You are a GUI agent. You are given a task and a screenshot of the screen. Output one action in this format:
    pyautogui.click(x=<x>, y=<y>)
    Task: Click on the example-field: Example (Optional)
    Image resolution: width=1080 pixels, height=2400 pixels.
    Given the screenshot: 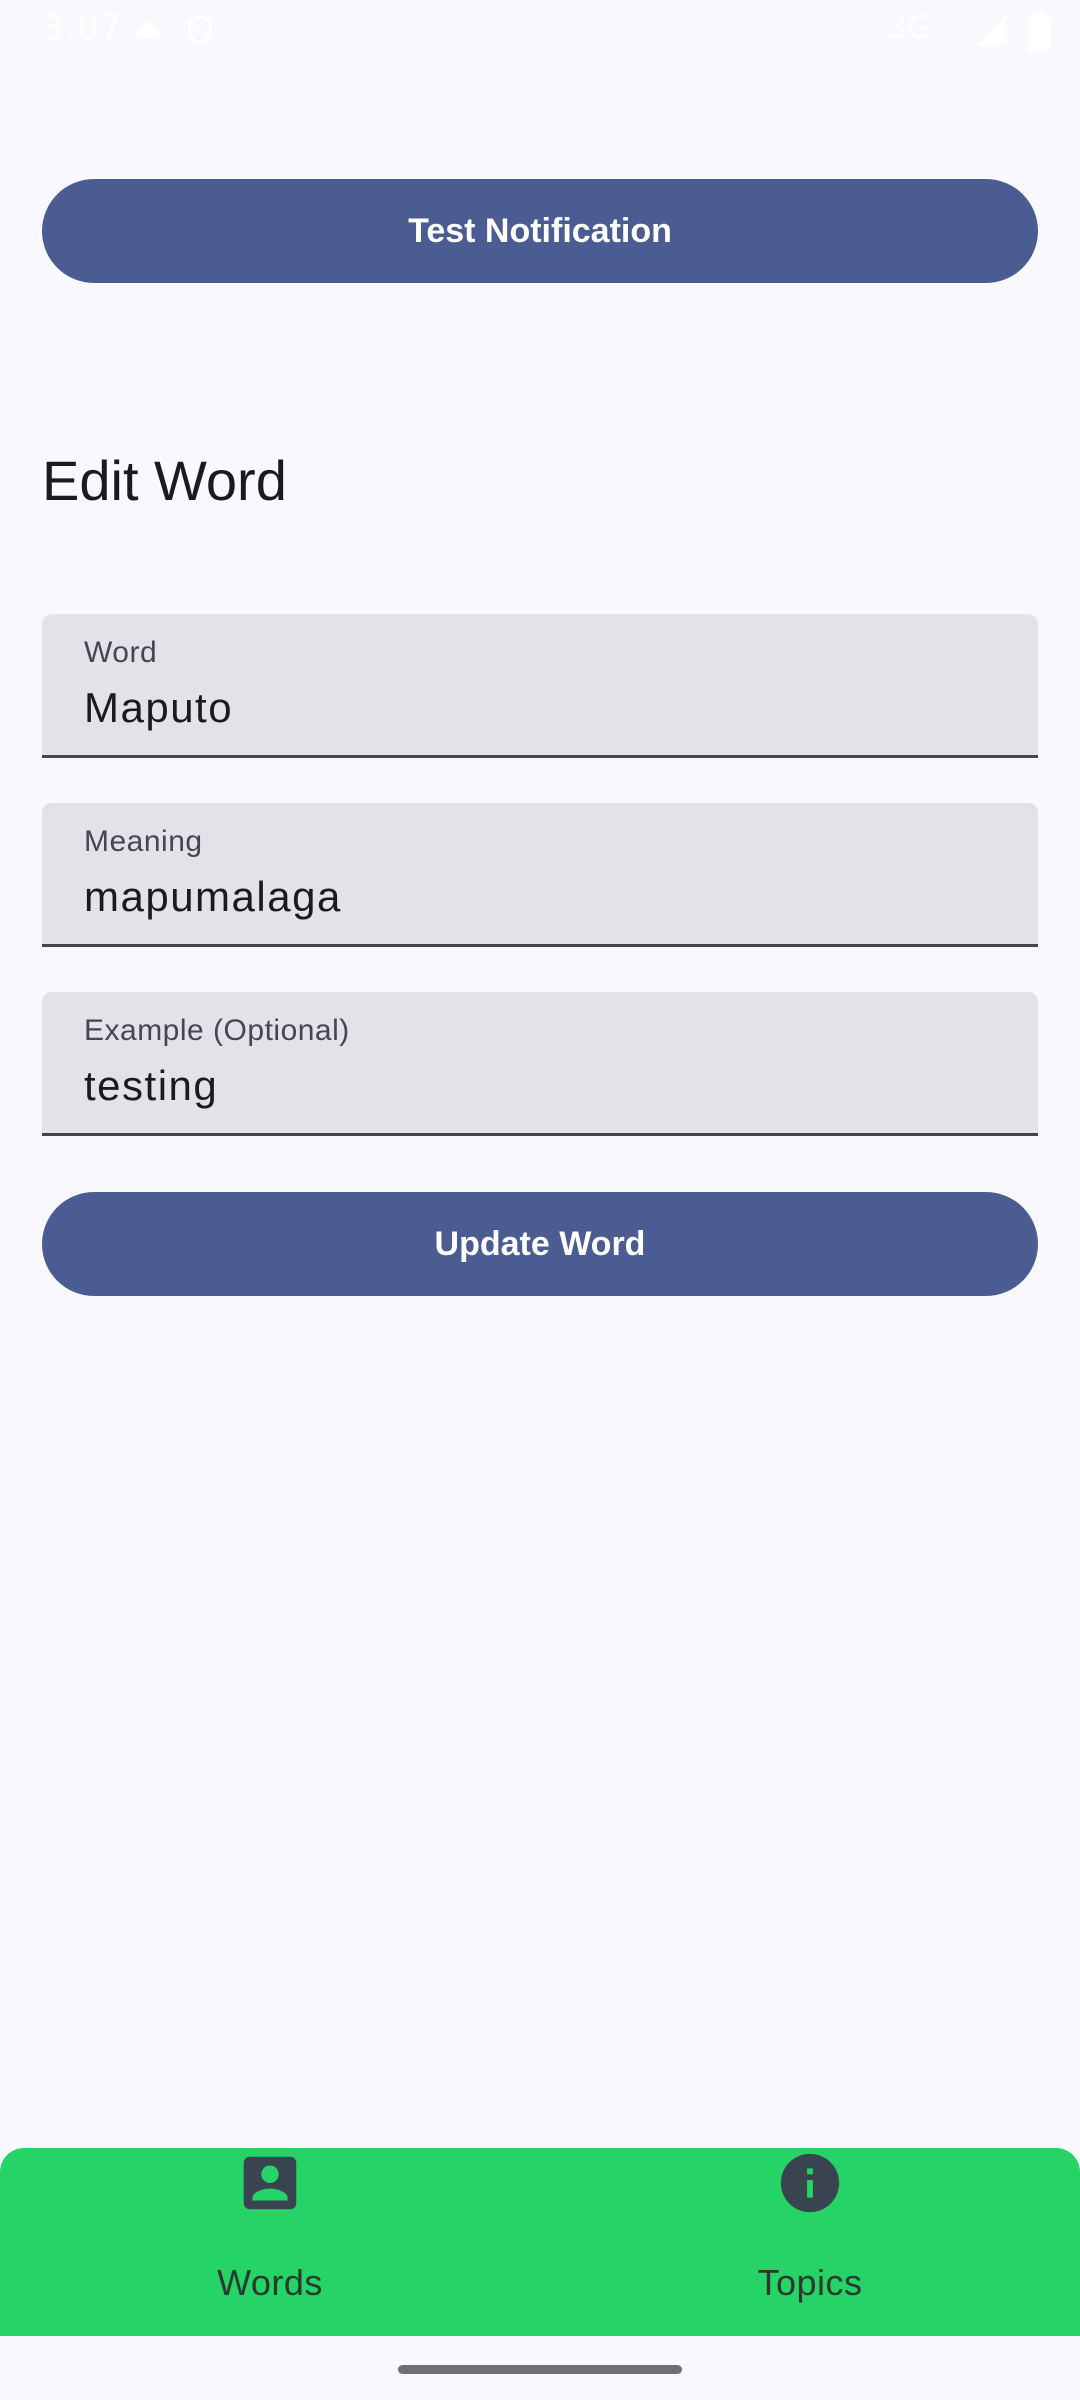 What is the action you would take?
    pyautogui.click(x=540, y=1064)
    